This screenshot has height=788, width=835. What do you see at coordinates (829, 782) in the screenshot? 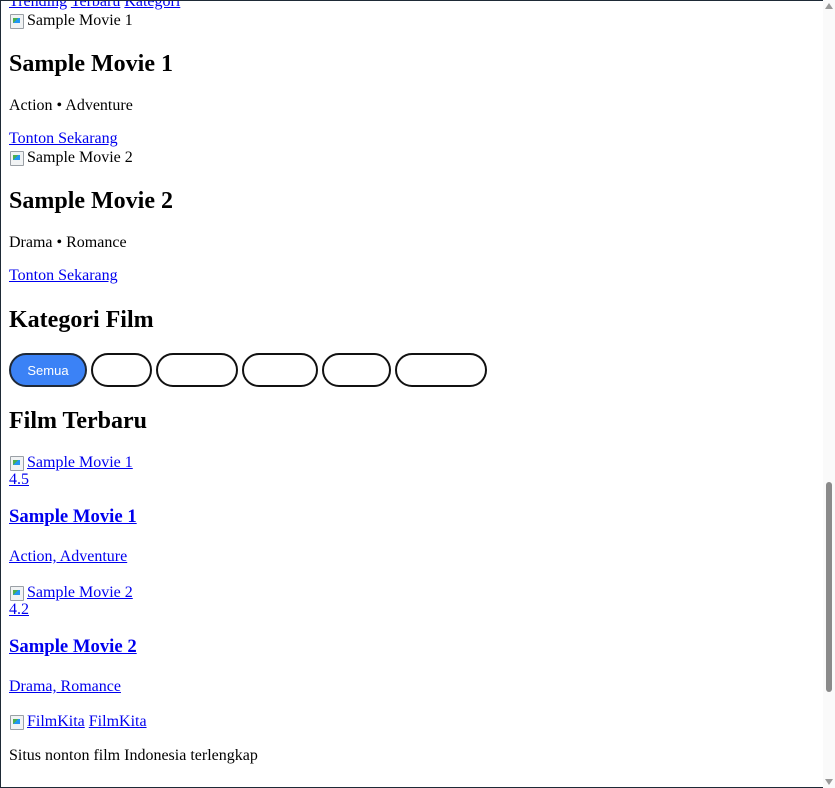
I see `scroll-down-arrow-icon` at bounding box center [829, 782].